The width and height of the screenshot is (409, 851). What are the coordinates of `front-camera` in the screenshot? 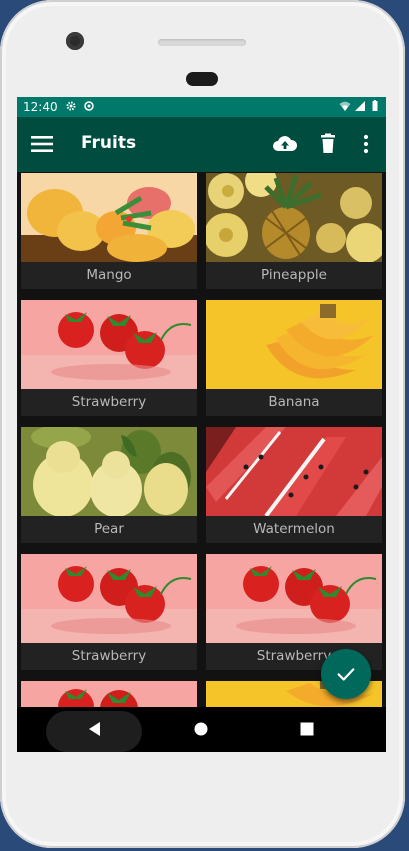 It's located at (75, 41).